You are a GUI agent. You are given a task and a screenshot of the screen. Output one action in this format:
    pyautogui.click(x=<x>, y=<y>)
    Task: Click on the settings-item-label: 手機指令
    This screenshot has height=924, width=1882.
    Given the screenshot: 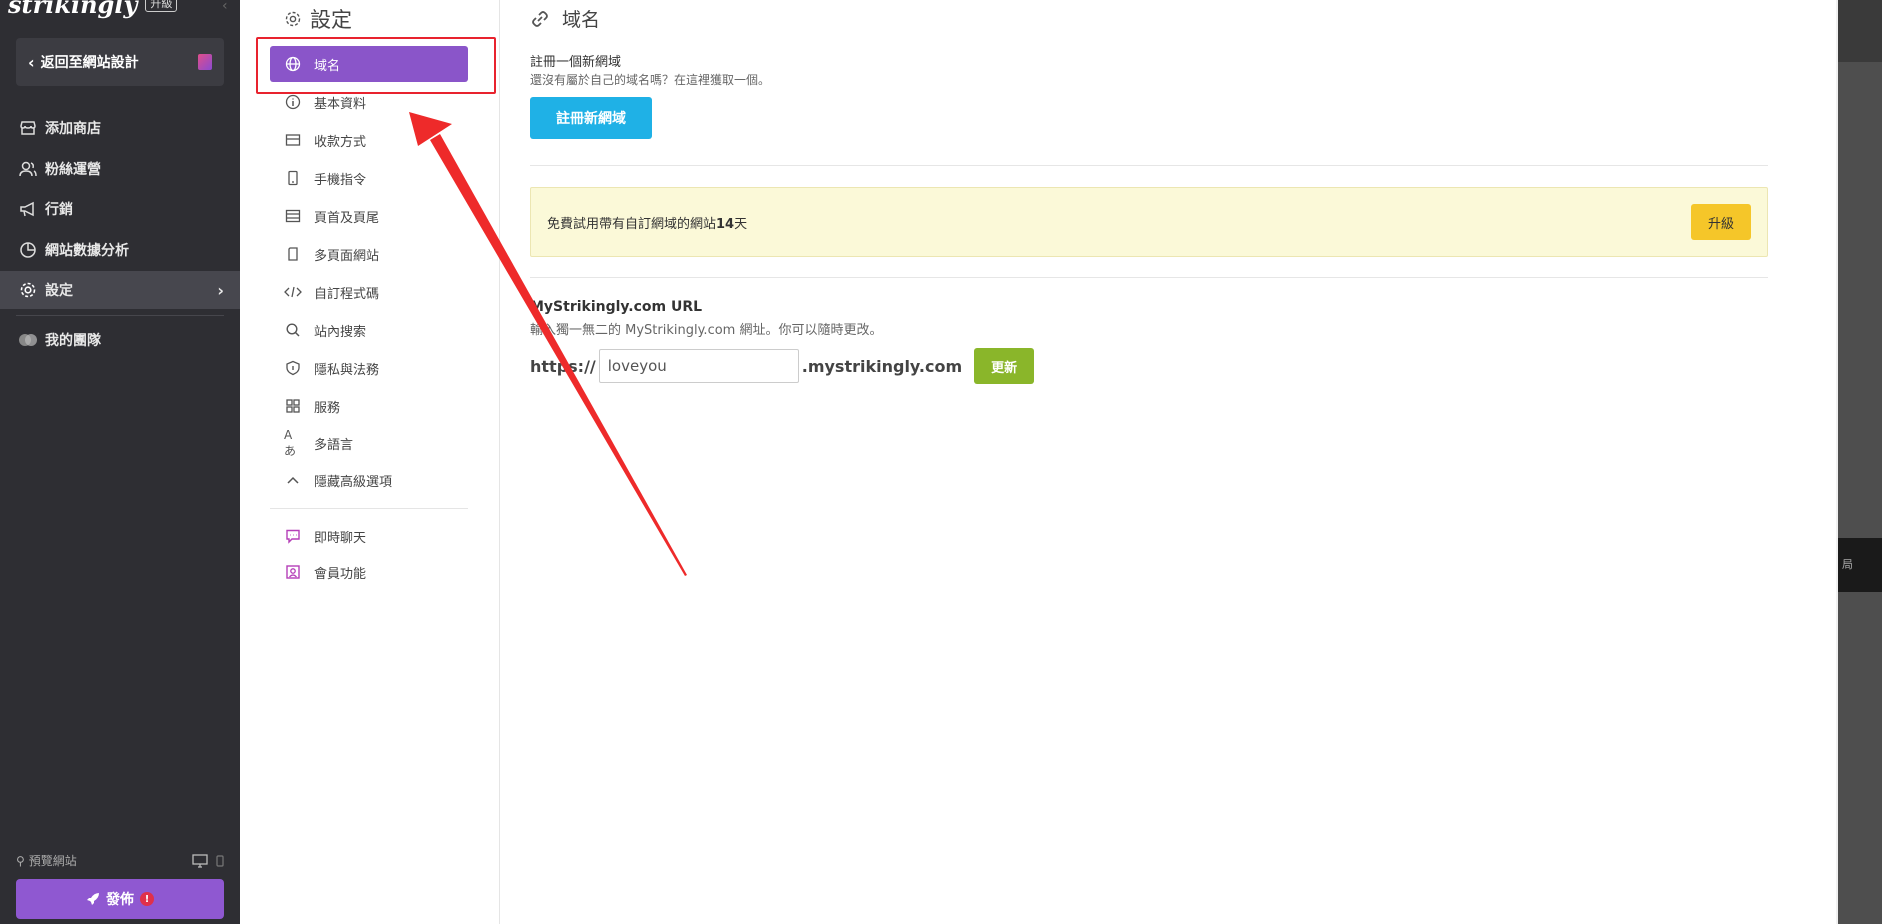 What is the action you would take?
    pyautogui.click(x=340, y=180)
    